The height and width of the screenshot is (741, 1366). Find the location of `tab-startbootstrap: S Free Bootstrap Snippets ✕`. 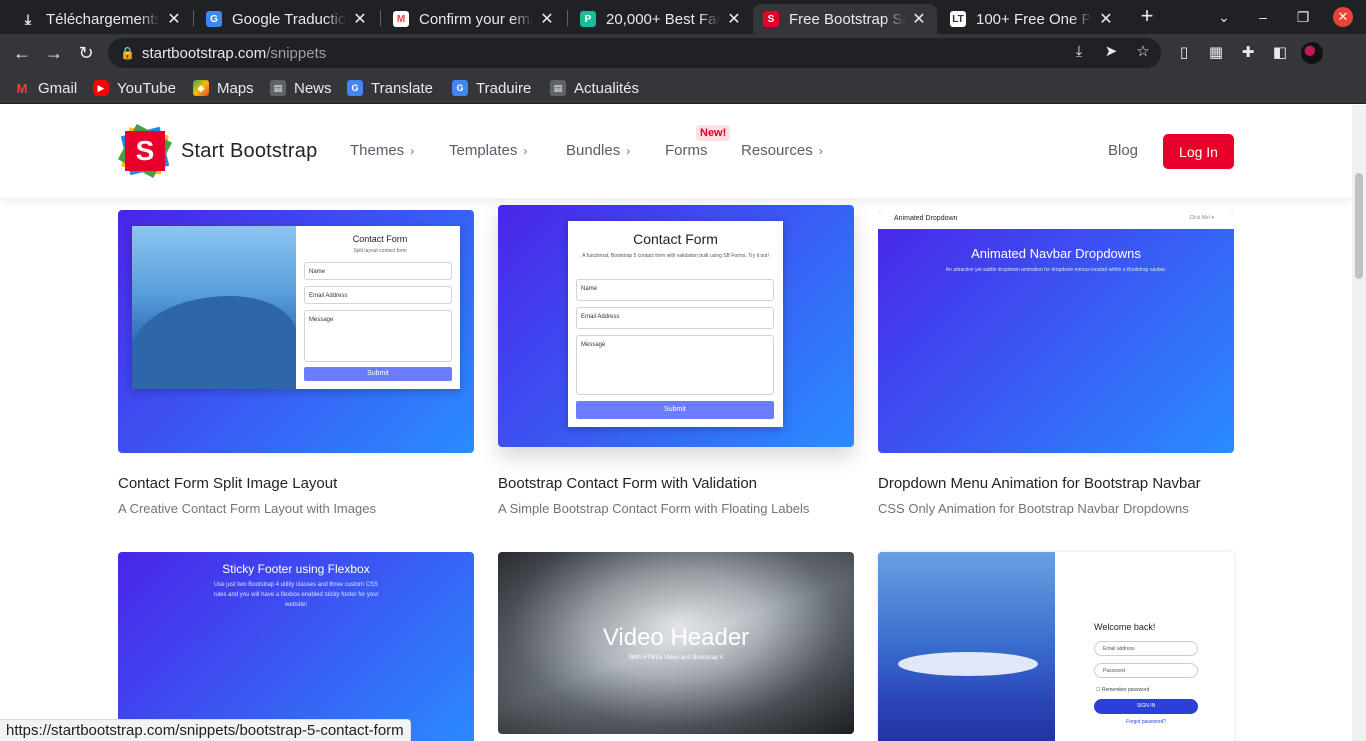

tab-startbootstrap: S Free Bootstrap Snippets ✕ is located at coordinates (845, 19).